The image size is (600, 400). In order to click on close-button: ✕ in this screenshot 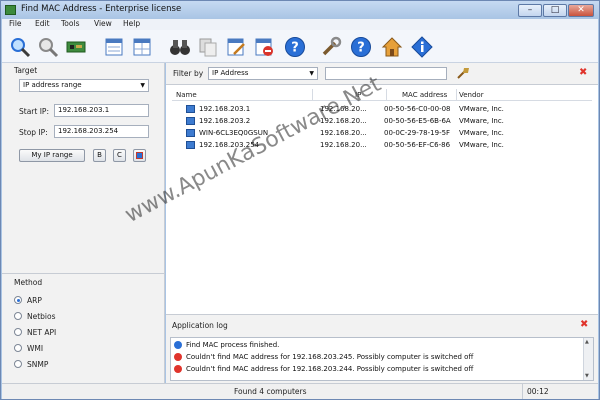, I will do `click(581, 10)`.